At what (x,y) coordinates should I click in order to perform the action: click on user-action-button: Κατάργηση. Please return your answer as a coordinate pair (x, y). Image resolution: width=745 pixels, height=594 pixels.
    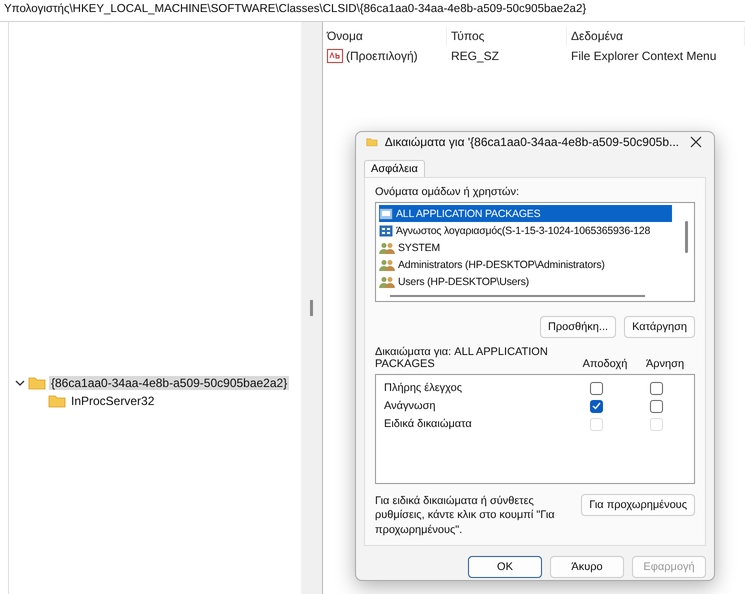
    Looking at the image, I should click on (659, 327).